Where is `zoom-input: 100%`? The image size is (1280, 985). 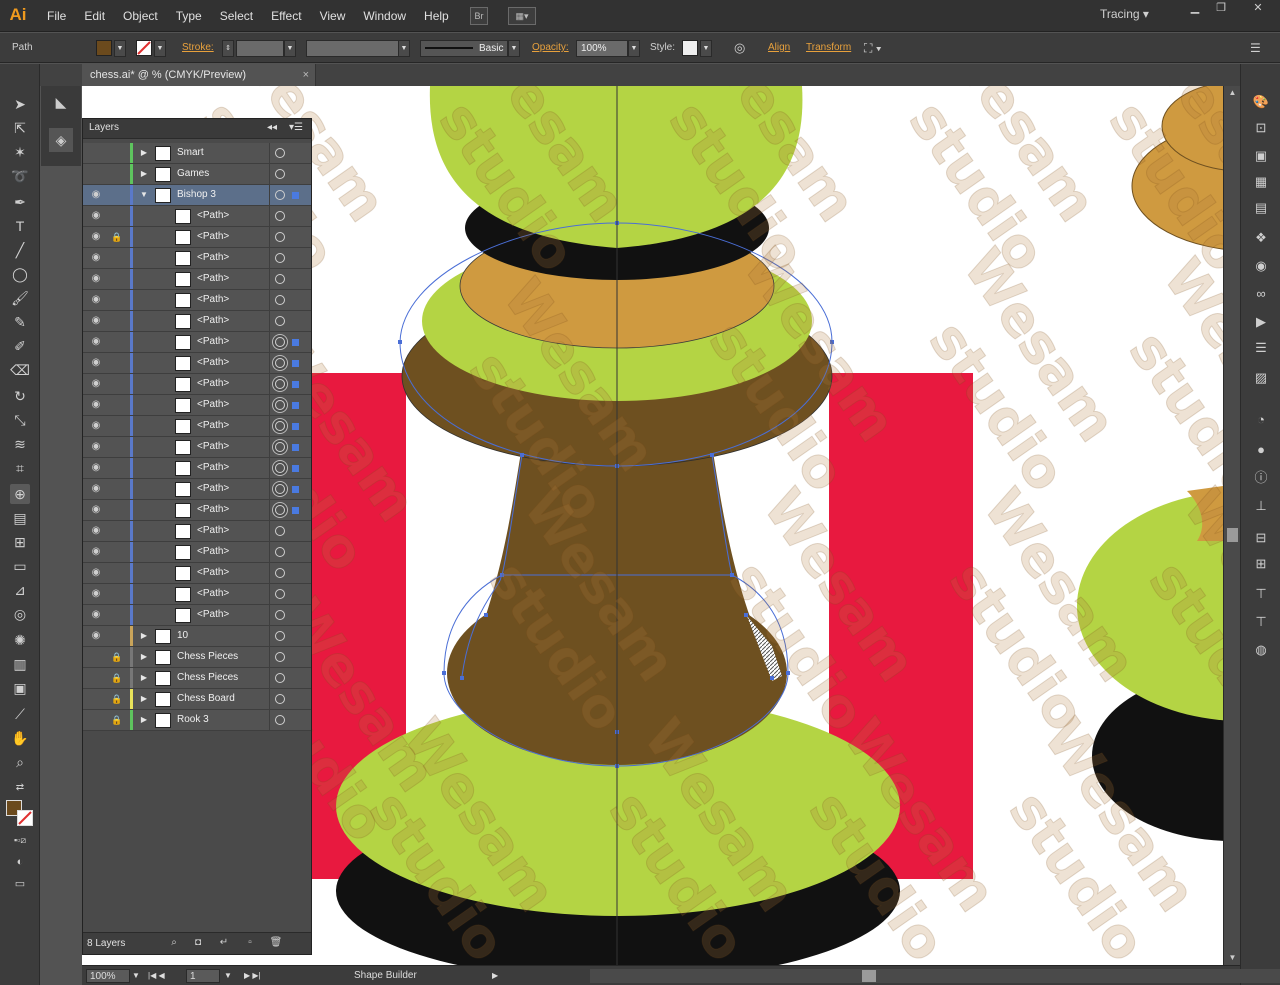
zoom-input: 100% is located at coordinates (108, 976).